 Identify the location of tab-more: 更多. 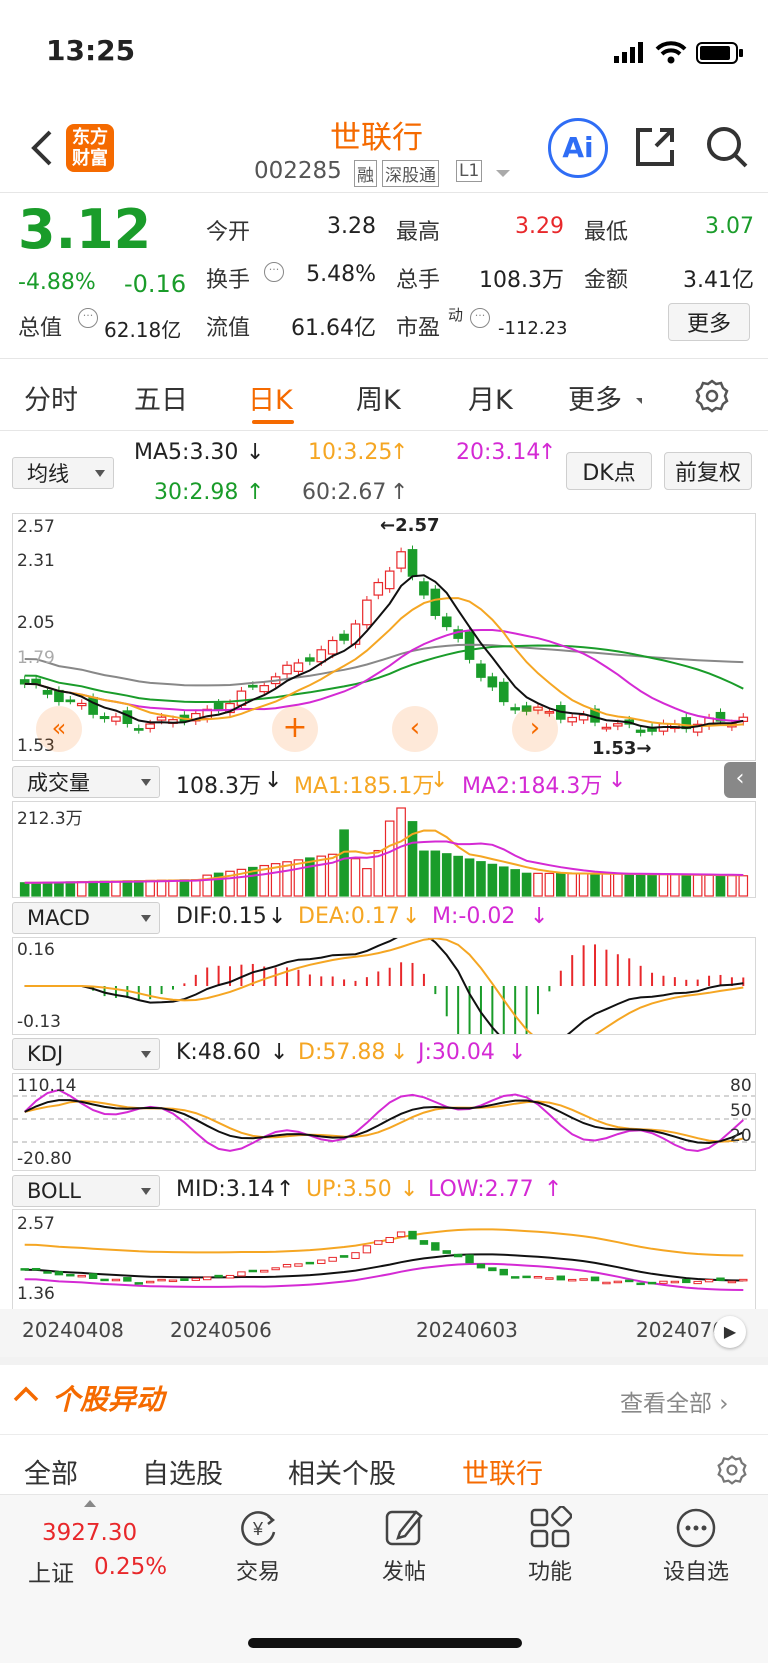
(595, 397).